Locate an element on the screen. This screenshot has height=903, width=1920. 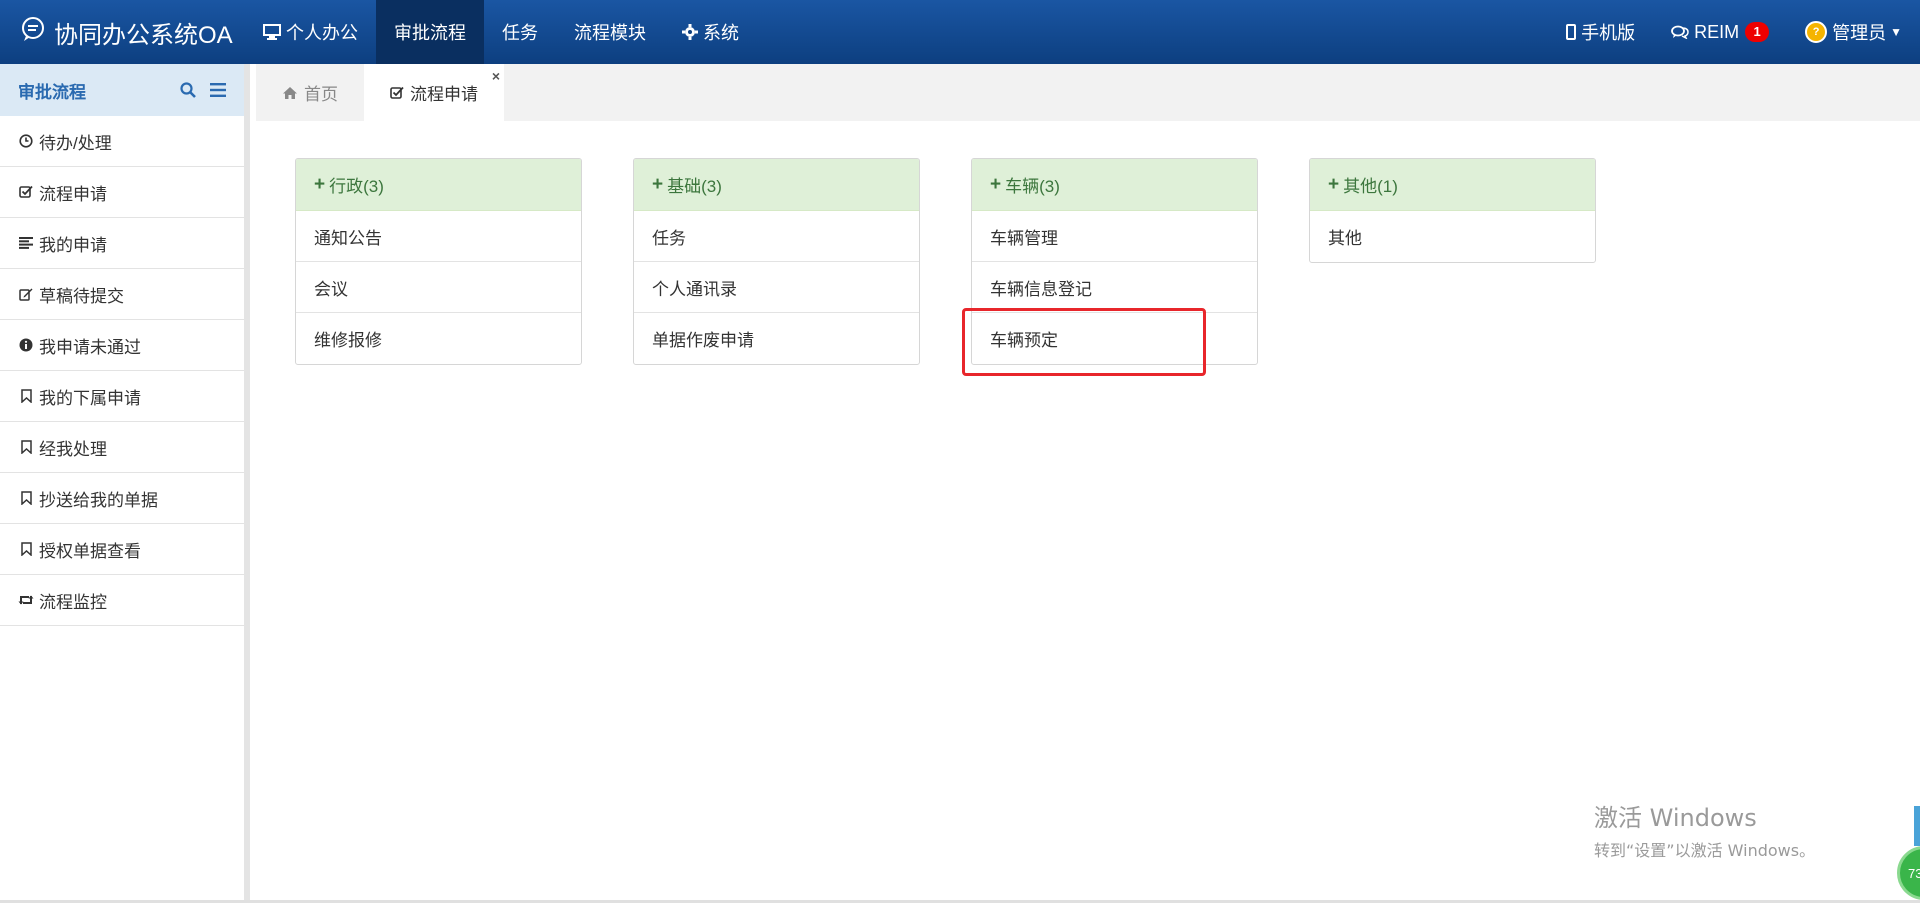
search-icon is located at coordinates (188, 90).